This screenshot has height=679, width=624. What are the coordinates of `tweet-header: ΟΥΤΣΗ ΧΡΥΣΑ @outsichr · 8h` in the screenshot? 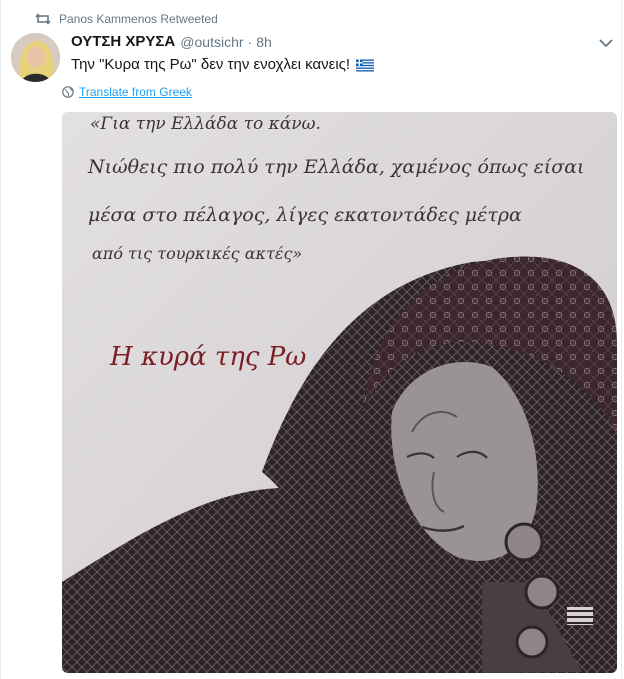 It's located at (171, 41).